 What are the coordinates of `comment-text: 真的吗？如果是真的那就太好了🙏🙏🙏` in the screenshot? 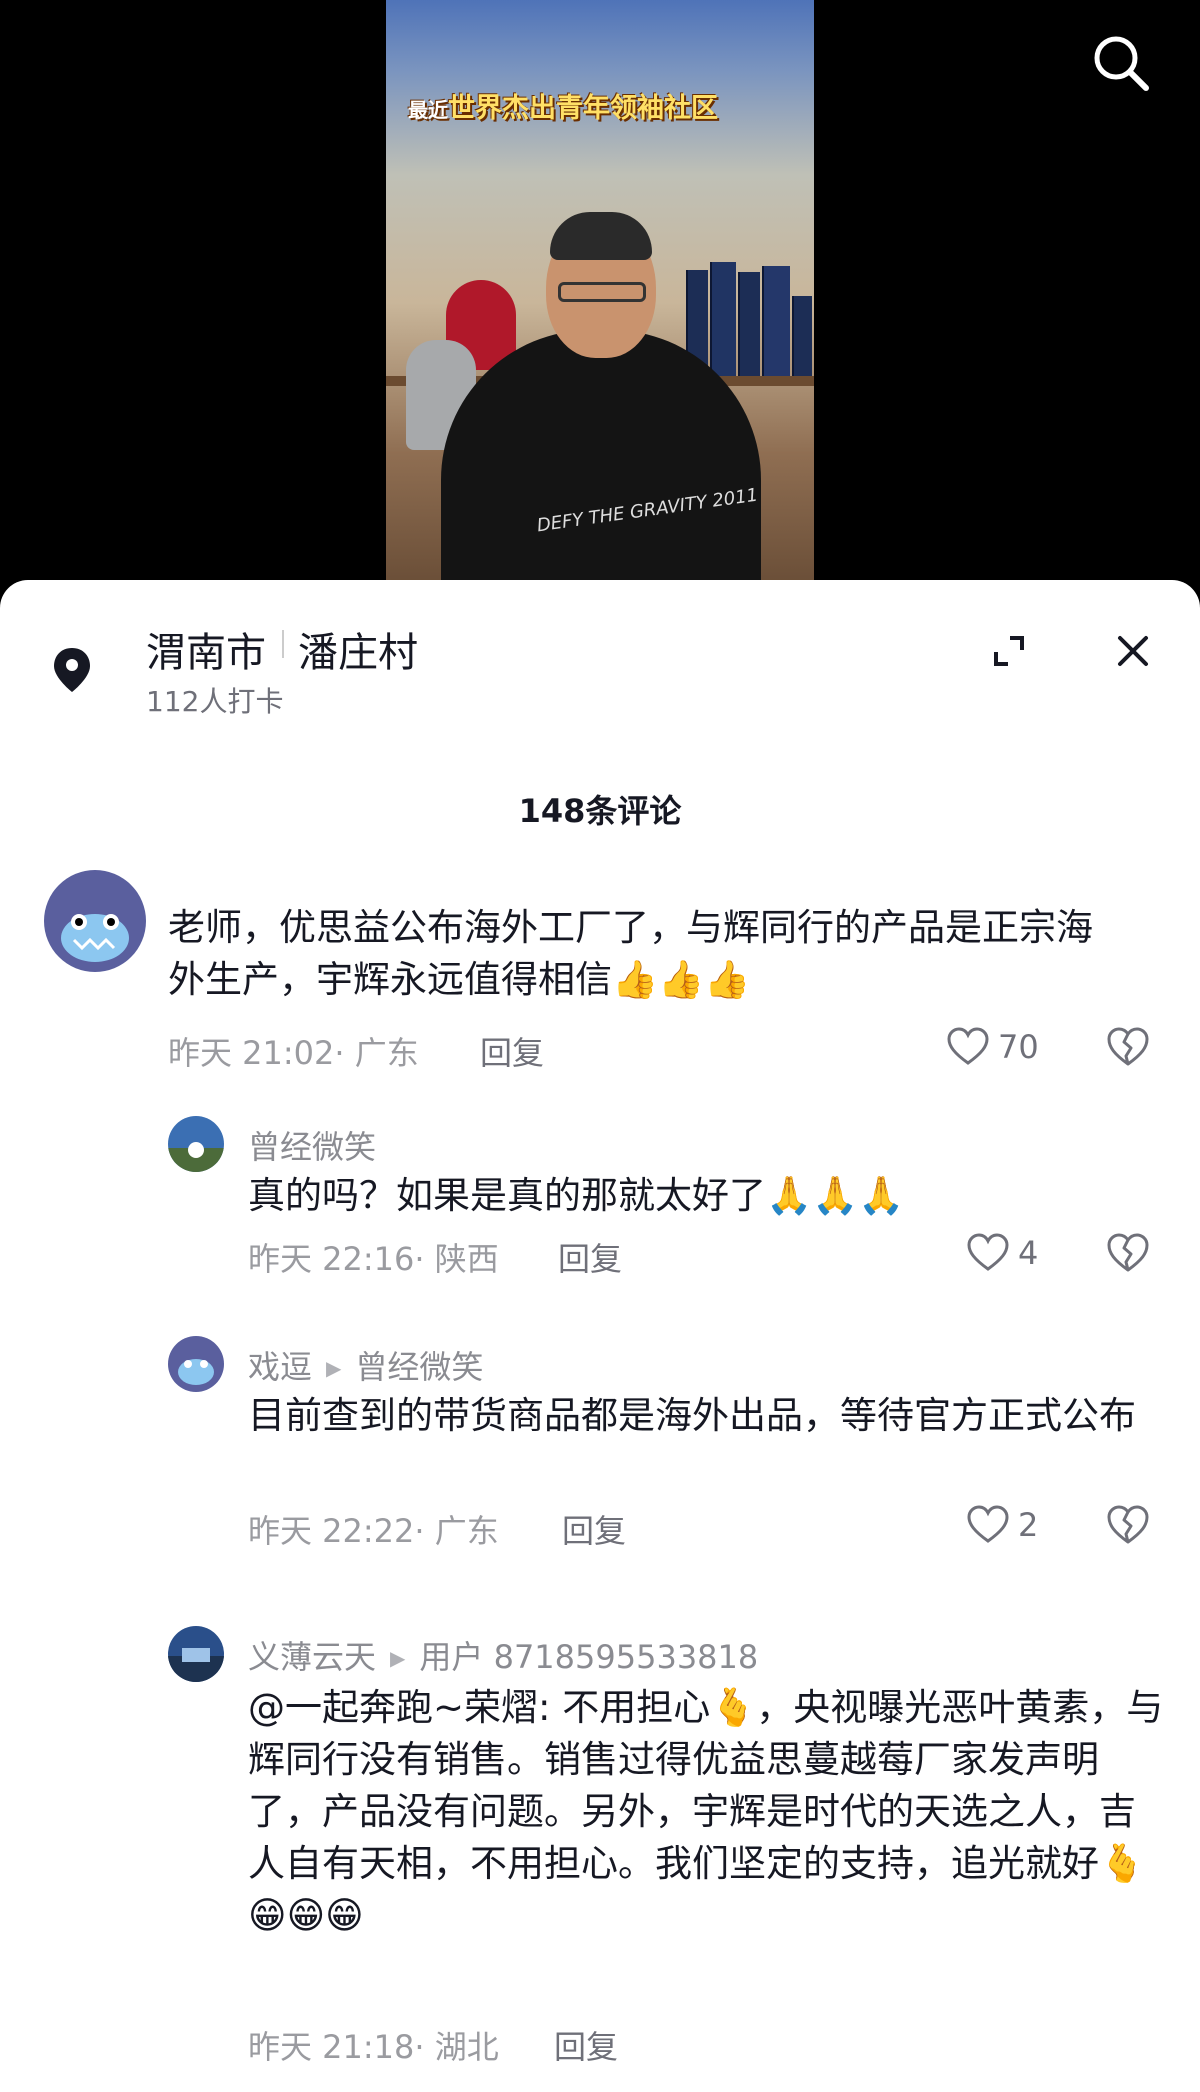 It's located at (576, 1195).